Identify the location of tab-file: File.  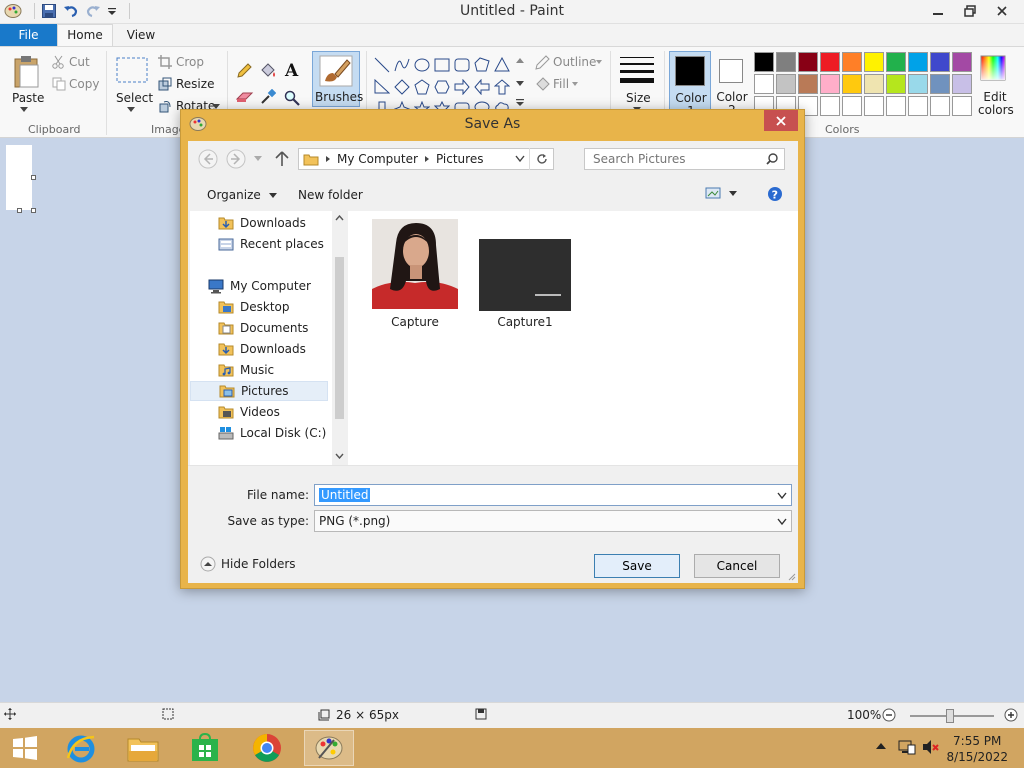
(28, 35).